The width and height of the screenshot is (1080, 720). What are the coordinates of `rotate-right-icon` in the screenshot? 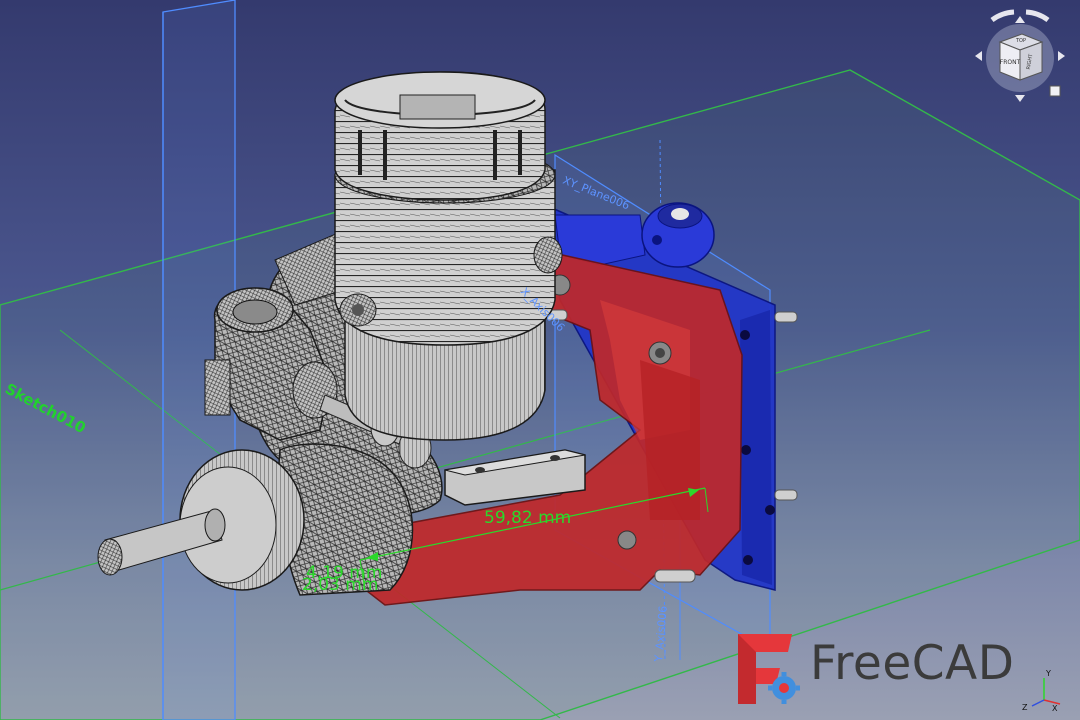 It's located at (1037, 16).